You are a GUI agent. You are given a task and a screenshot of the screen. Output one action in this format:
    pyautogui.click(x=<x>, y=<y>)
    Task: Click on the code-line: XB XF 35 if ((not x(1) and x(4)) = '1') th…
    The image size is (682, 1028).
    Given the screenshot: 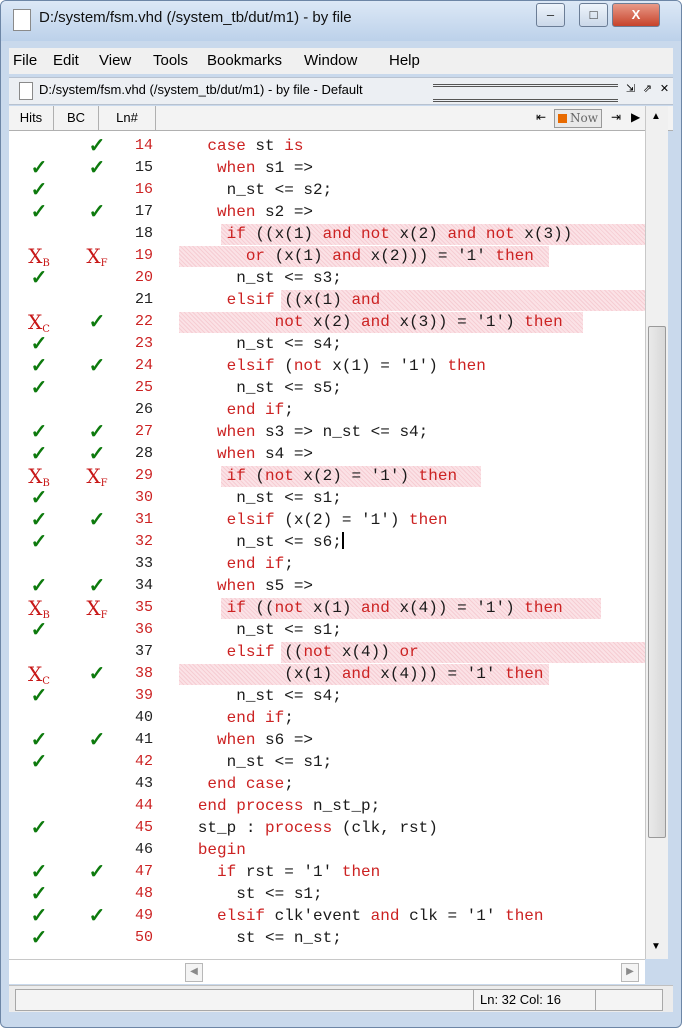 What is the action you would take?
    pyautogui.click(x=327, y=609)
    